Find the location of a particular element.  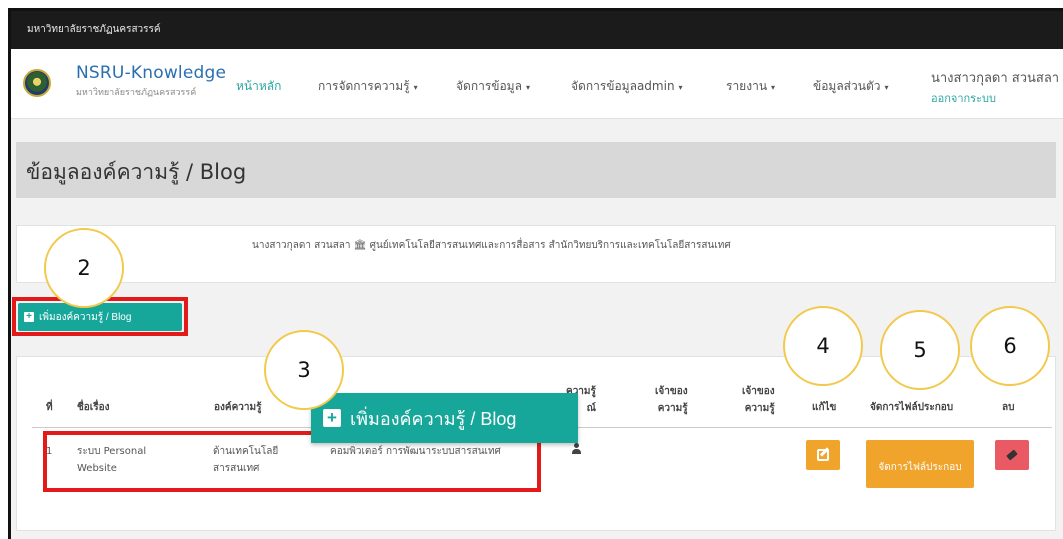

callout-5: 5 is located at coordinates (920, 350).